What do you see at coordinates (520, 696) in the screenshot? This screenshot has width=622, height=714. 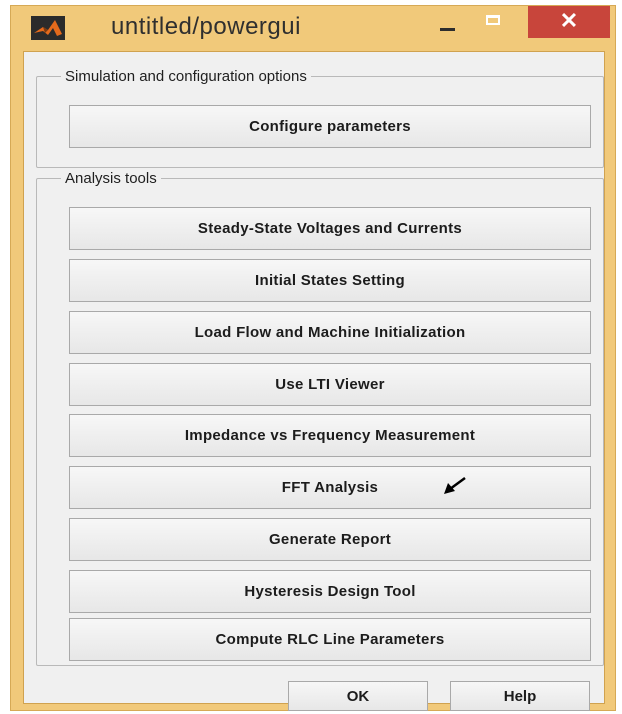 I see `help-button: Help` at bounding box center [520, 696].